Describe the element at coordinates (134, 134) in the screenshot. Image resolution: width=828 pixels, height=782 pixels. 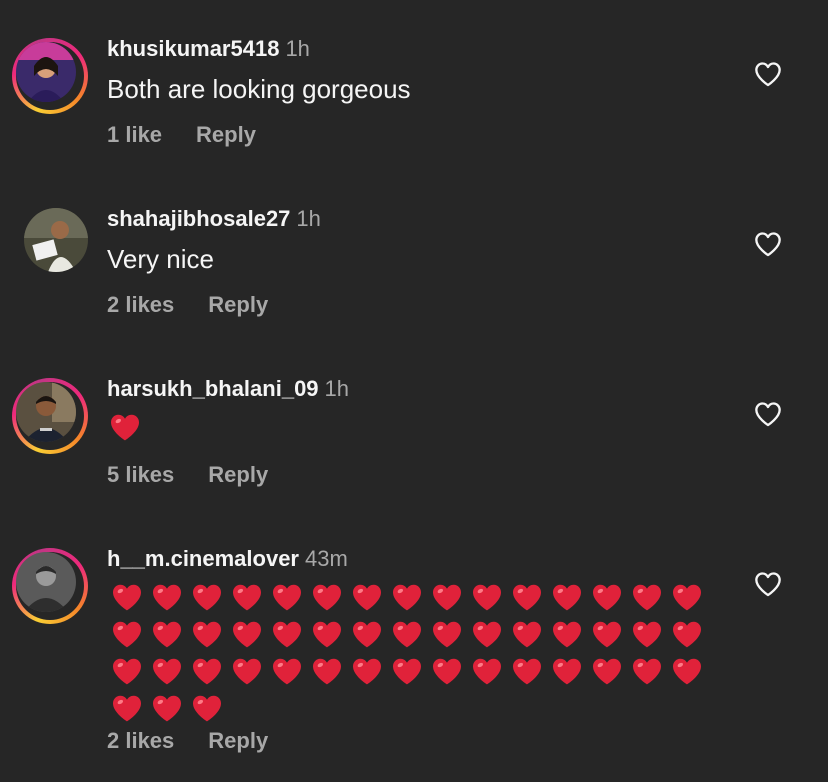
I see `likes-count: 1 like` at that location.